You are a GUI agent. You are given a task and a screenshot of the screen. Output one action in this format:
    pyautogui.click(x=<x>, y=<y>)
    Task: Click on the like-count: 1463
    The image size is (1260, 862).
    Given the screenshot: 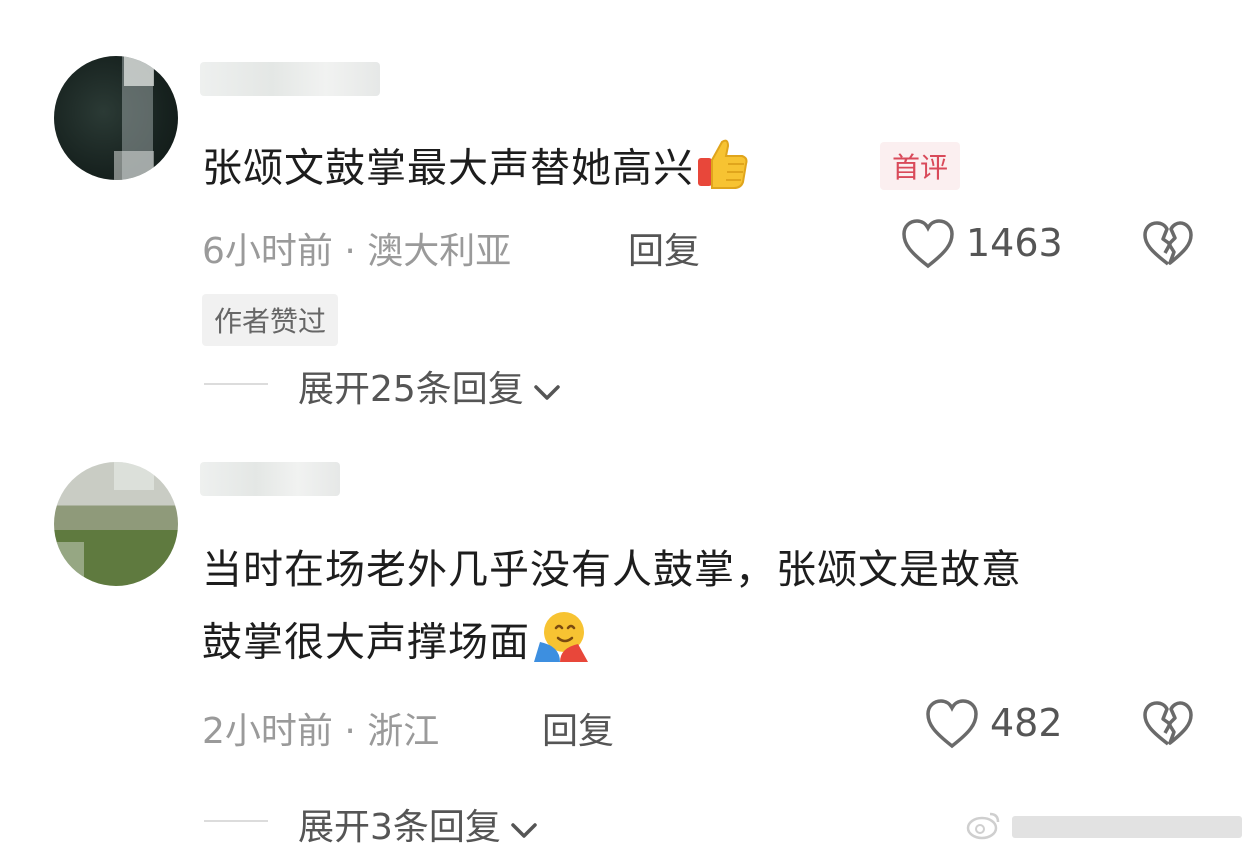 What is the action you would take?
    pyautogui.click(x=1014, y=243)
    